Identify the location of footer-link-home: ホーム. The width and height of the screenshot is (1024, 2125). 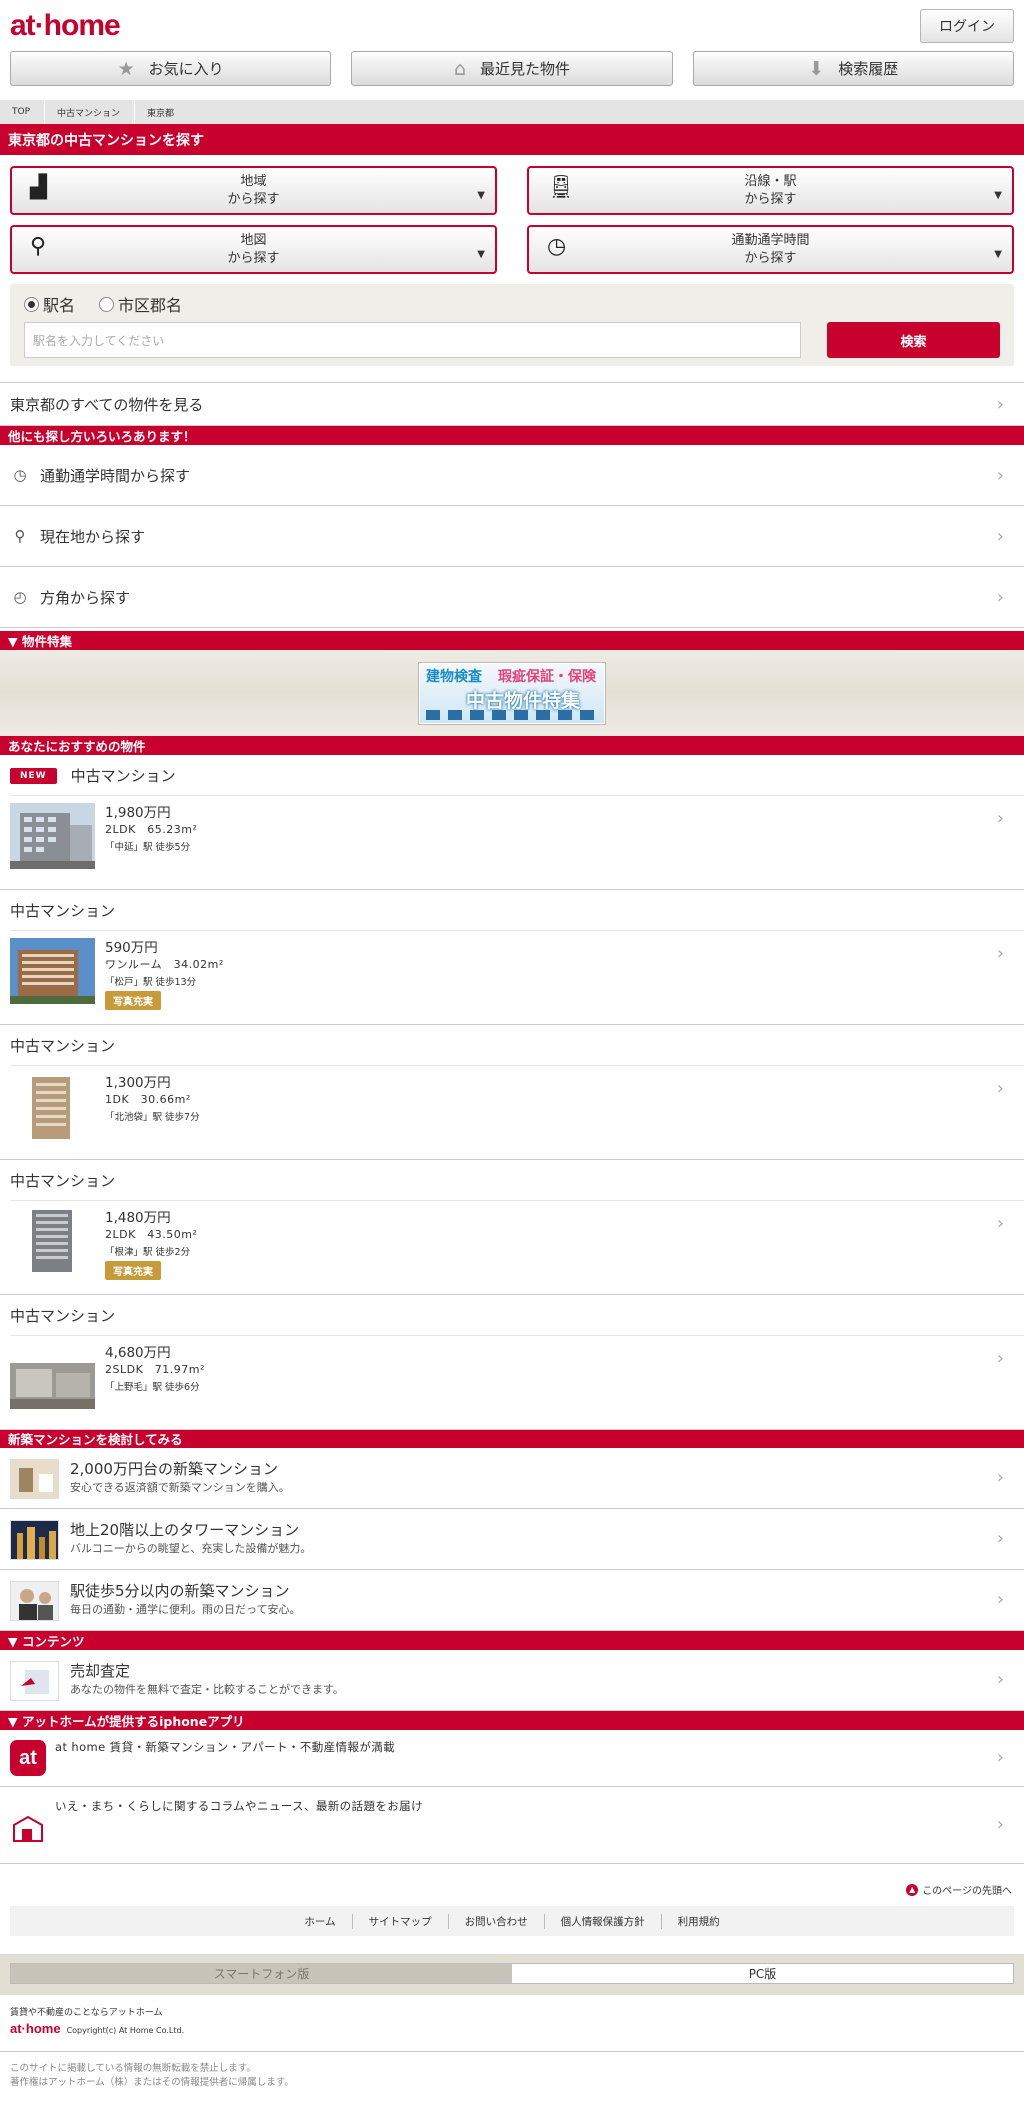
(320, 1921).